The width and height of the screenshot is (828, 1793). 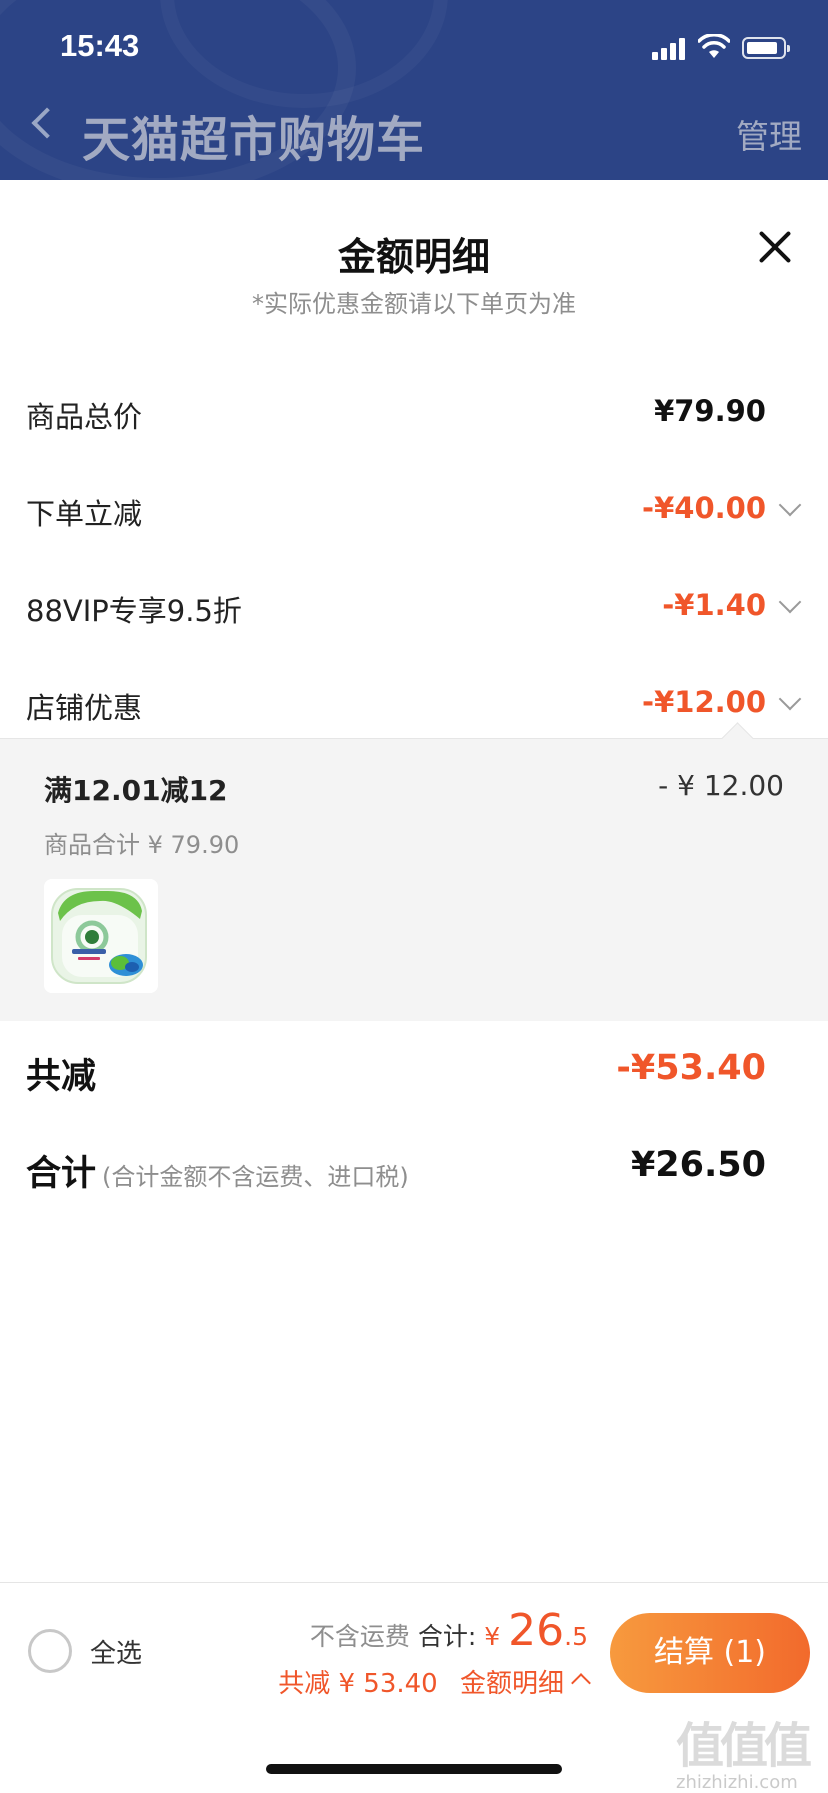 I want to click on row-label: 店铺优惠, so click(x=84, y=708).